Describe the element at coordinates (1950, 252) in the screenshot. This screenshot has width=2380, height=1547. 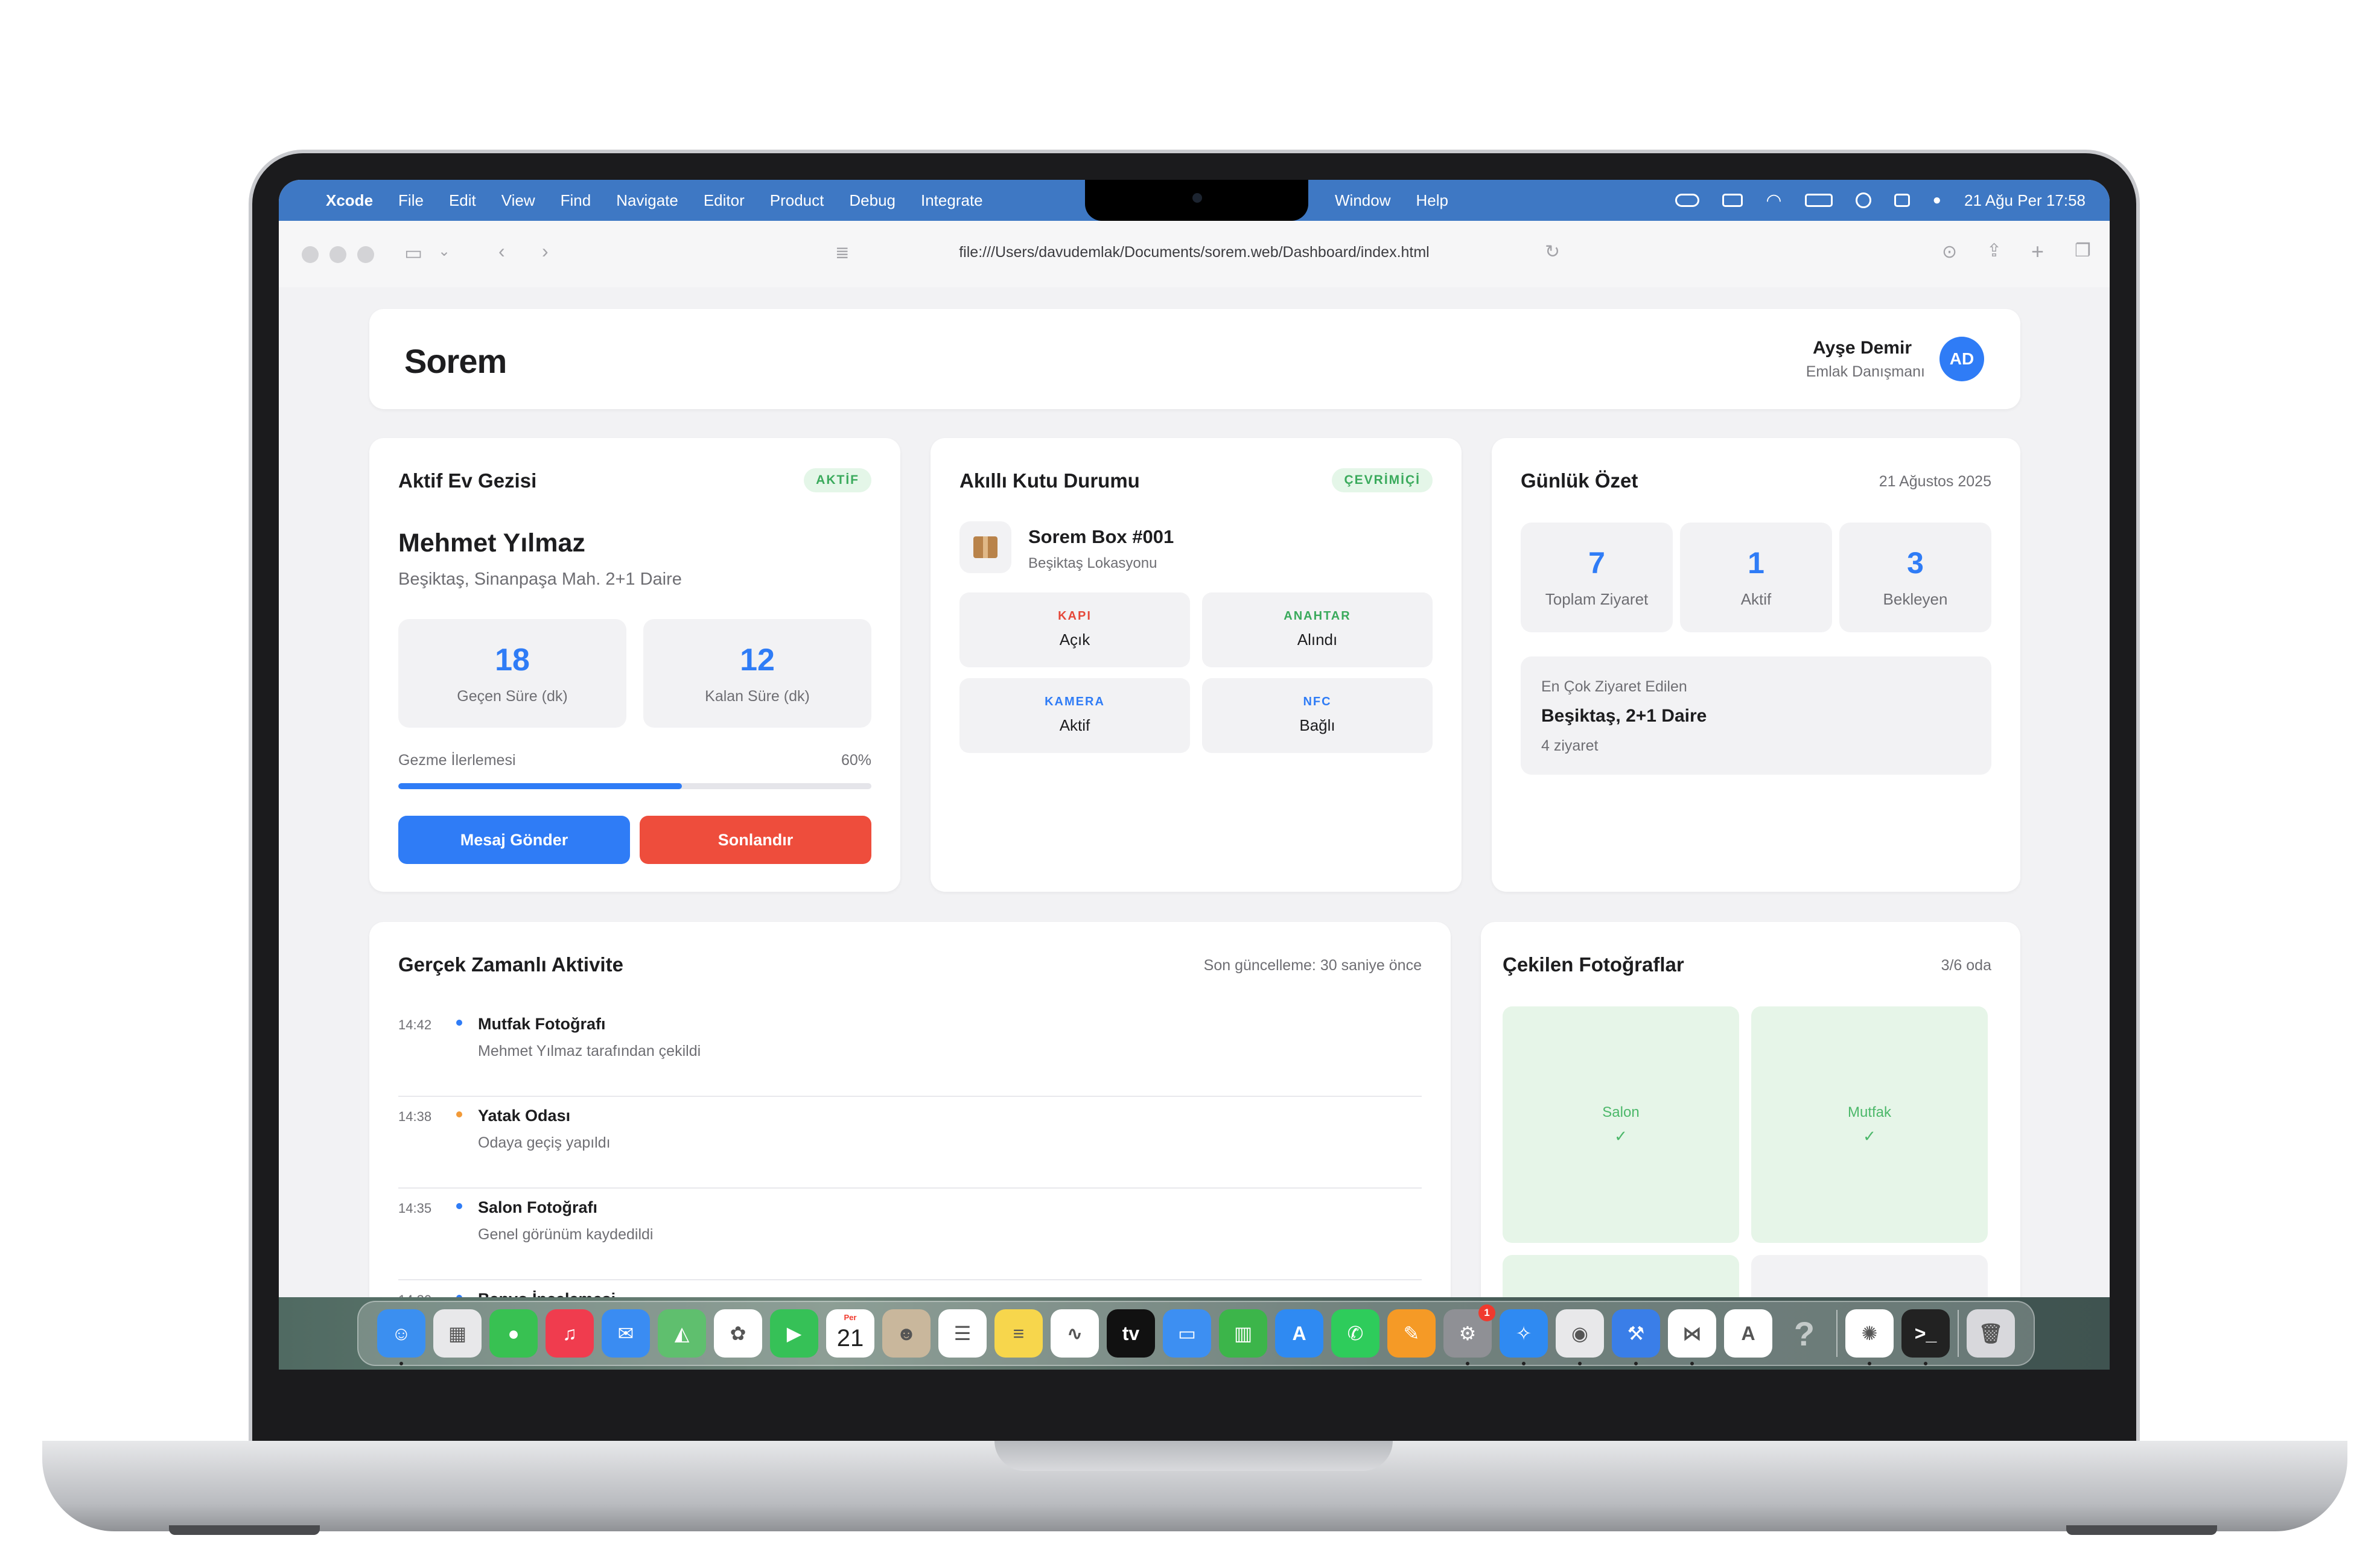
I see `download-icon: ⊙` at that location.